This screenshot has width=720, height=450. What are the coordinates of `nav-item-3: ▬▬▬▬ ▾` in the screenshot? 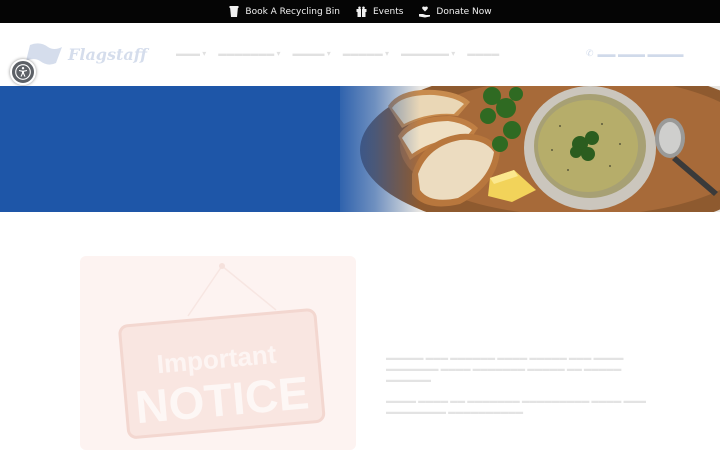 It's located at (312, 53).